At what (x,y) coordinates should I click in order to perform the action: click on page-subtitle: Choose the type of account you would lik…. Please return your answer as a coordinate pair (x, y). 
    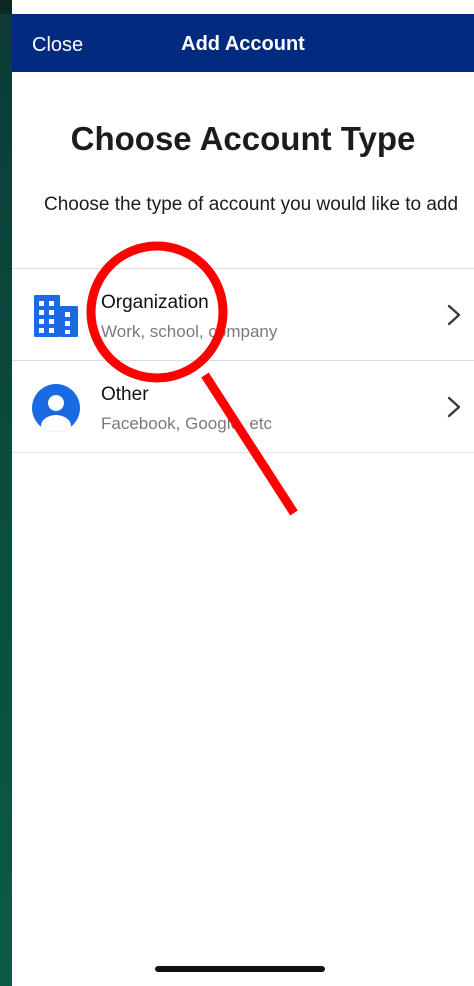
    Looking at the image, I should click on (251, 204).